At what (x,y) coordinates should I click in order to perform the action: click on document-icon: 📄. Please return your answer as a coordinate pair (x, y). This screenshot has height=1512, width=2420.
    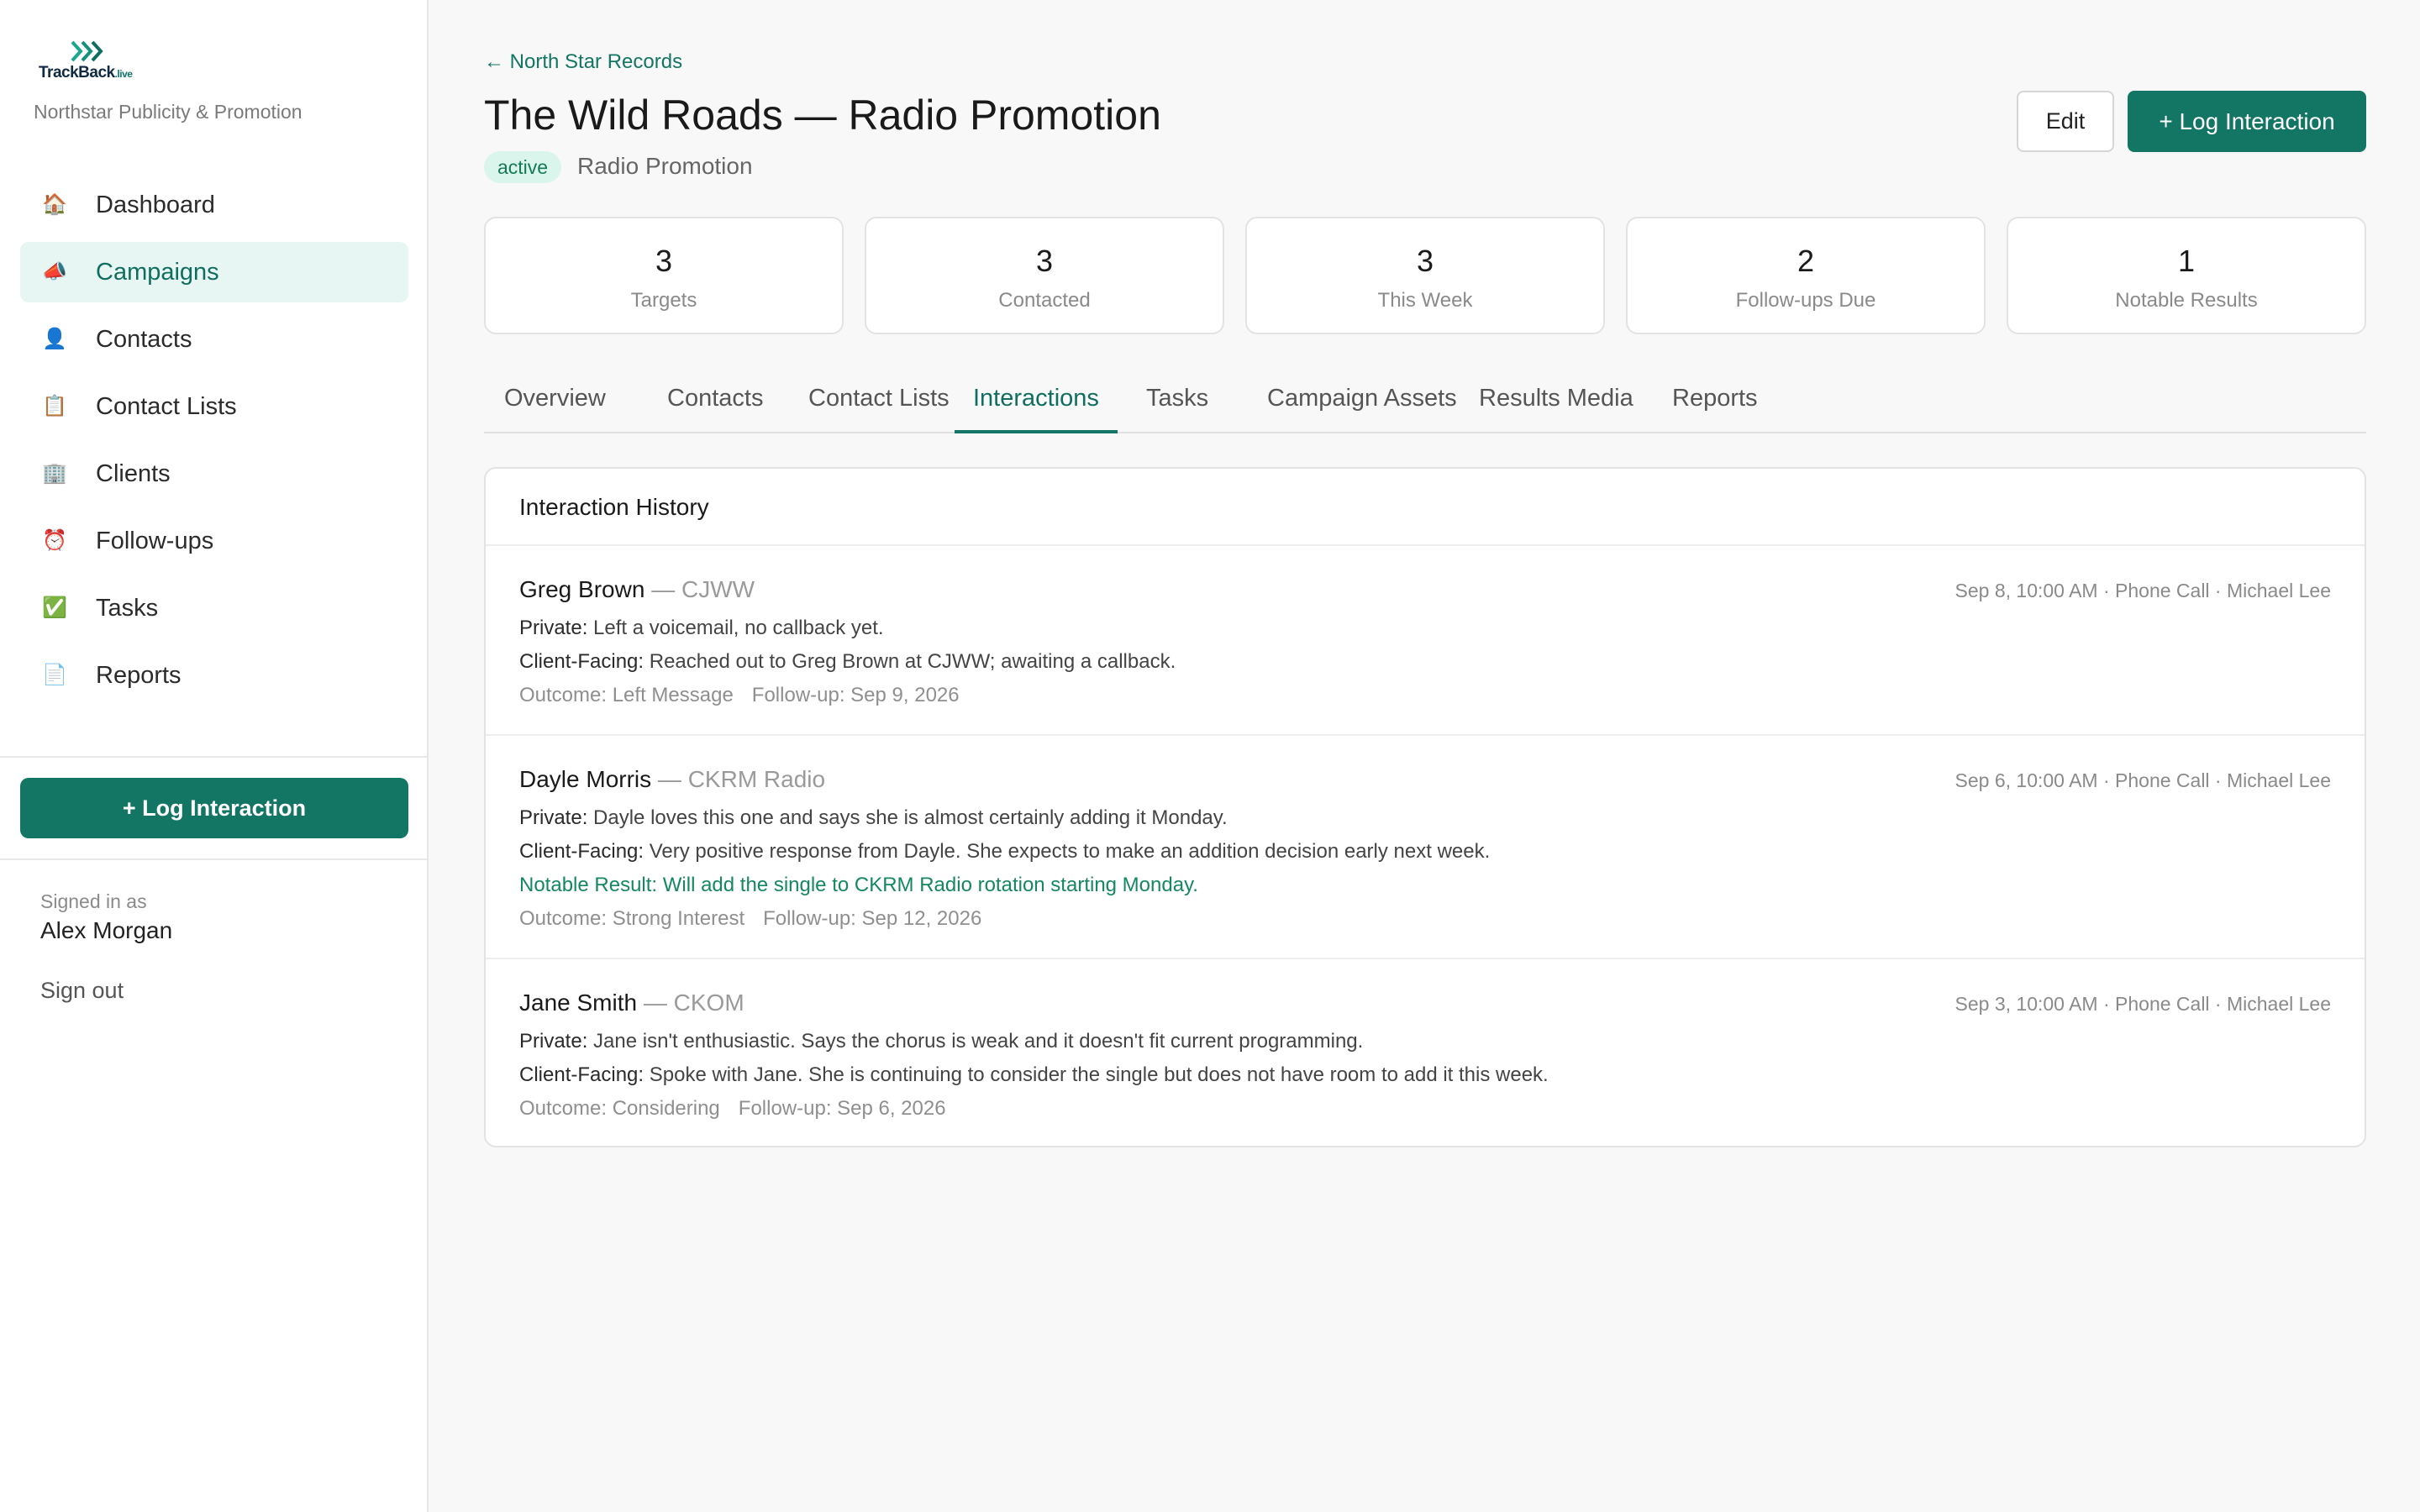
    Looking at the image, I should click on (54, 675).